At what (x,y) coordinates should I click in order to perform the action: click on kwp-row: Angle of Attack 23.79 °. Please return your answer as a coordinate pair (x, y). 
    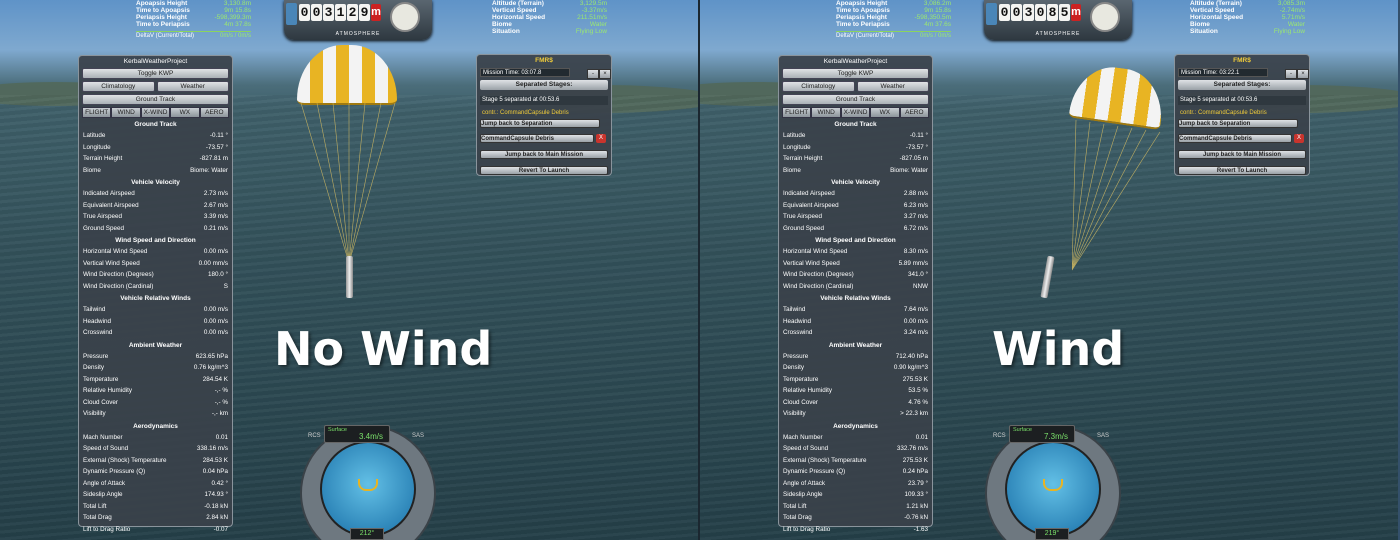
    Looking at the image, I should click on (855, 484).